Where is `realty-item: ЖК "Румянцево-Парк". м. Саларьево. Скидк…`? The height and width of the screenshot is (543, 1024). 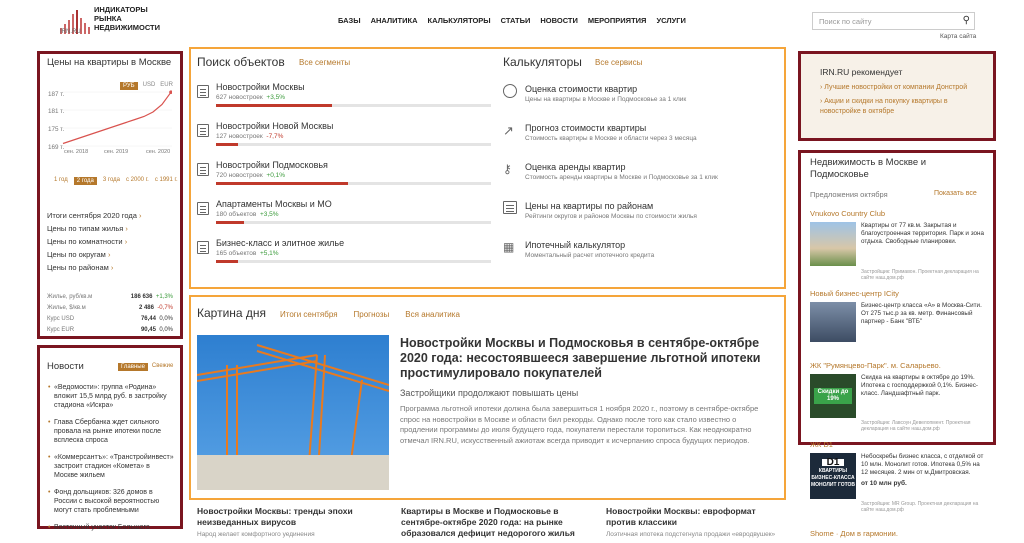
realty-item: ЖК "Румянцево-Парк". м. Саларьево. Скидк… is located at coordinates (897, 396).